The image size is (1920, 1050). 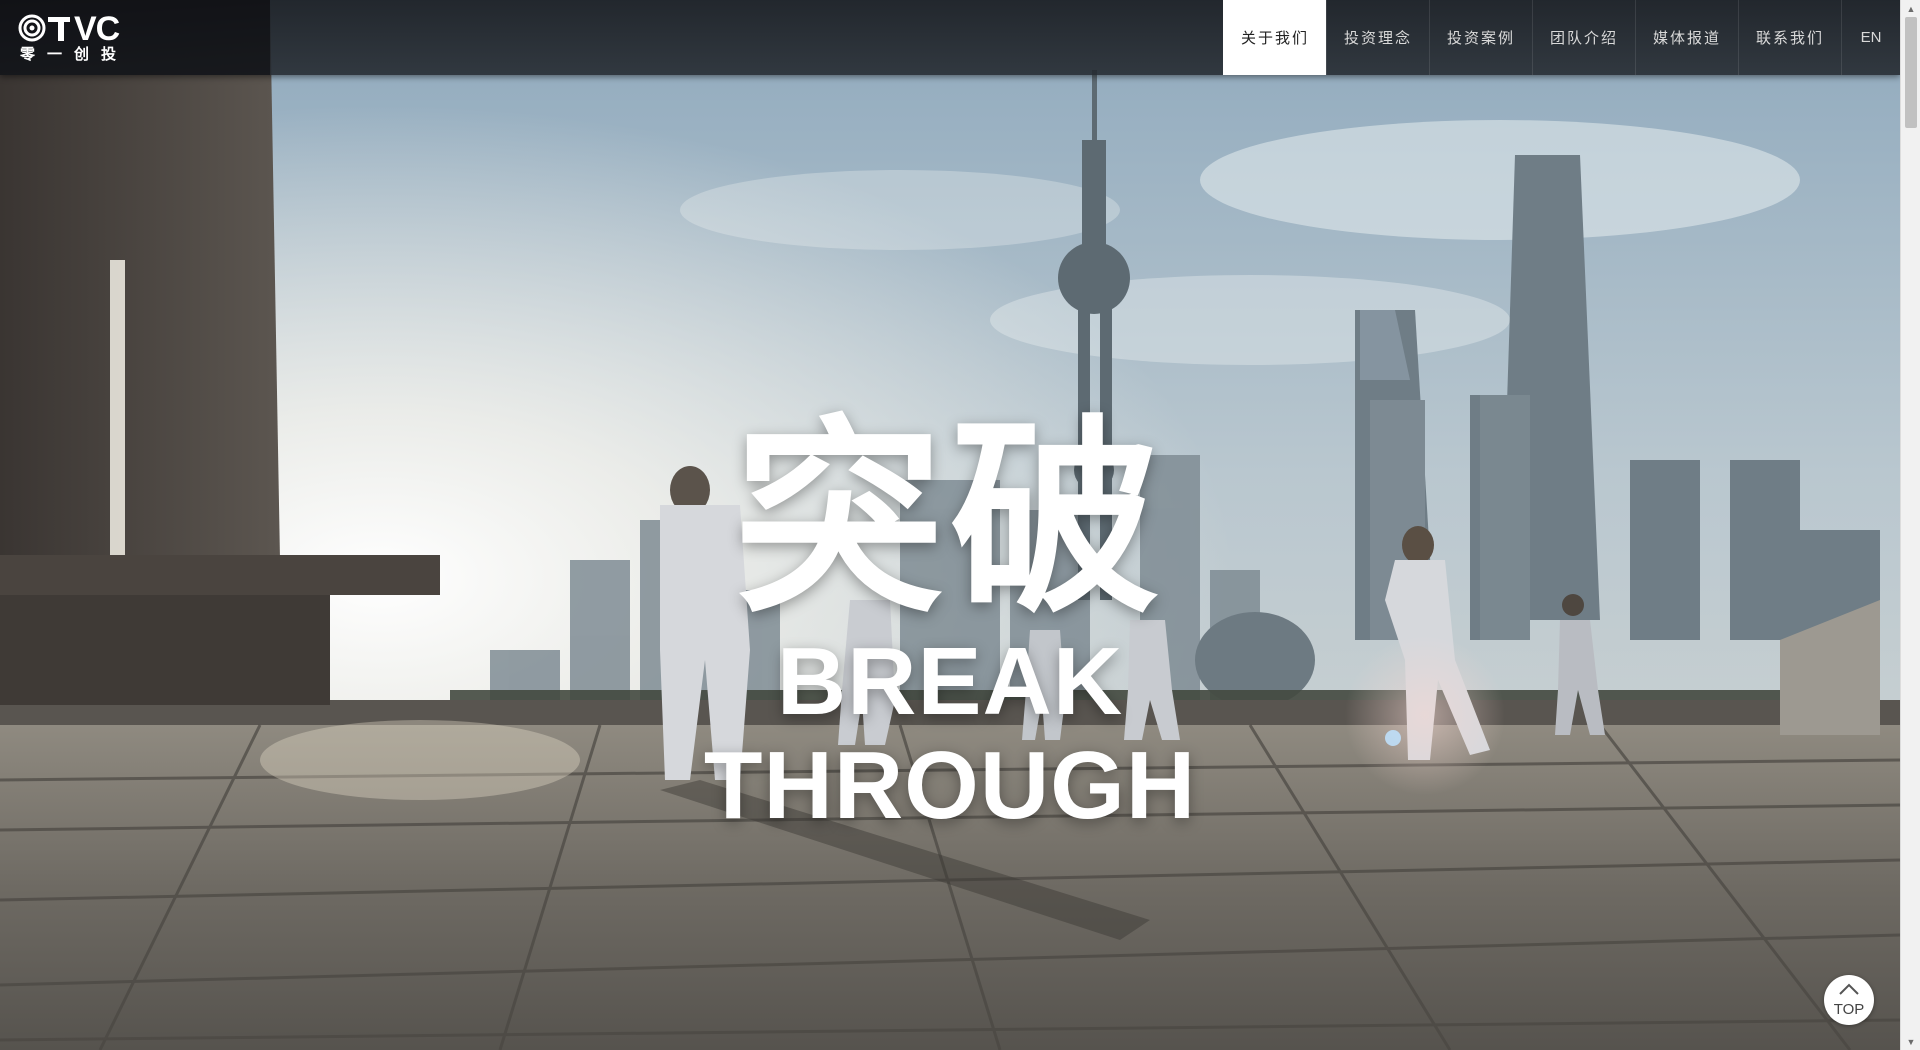 I want to click on logo-mark-icon, so click(x=44, y=28).